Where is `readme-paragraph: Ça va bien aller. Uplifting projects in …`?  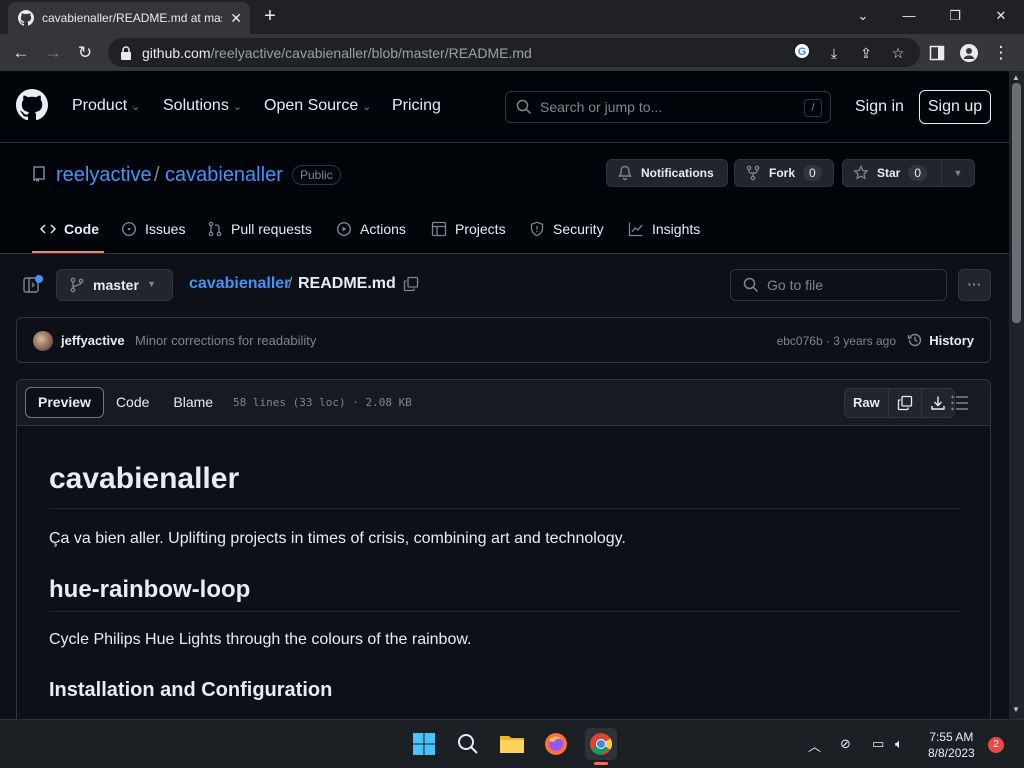 readme-paragraph: Ça va bien aller. Uplifting projects in … is located at coordinates (337, 538).